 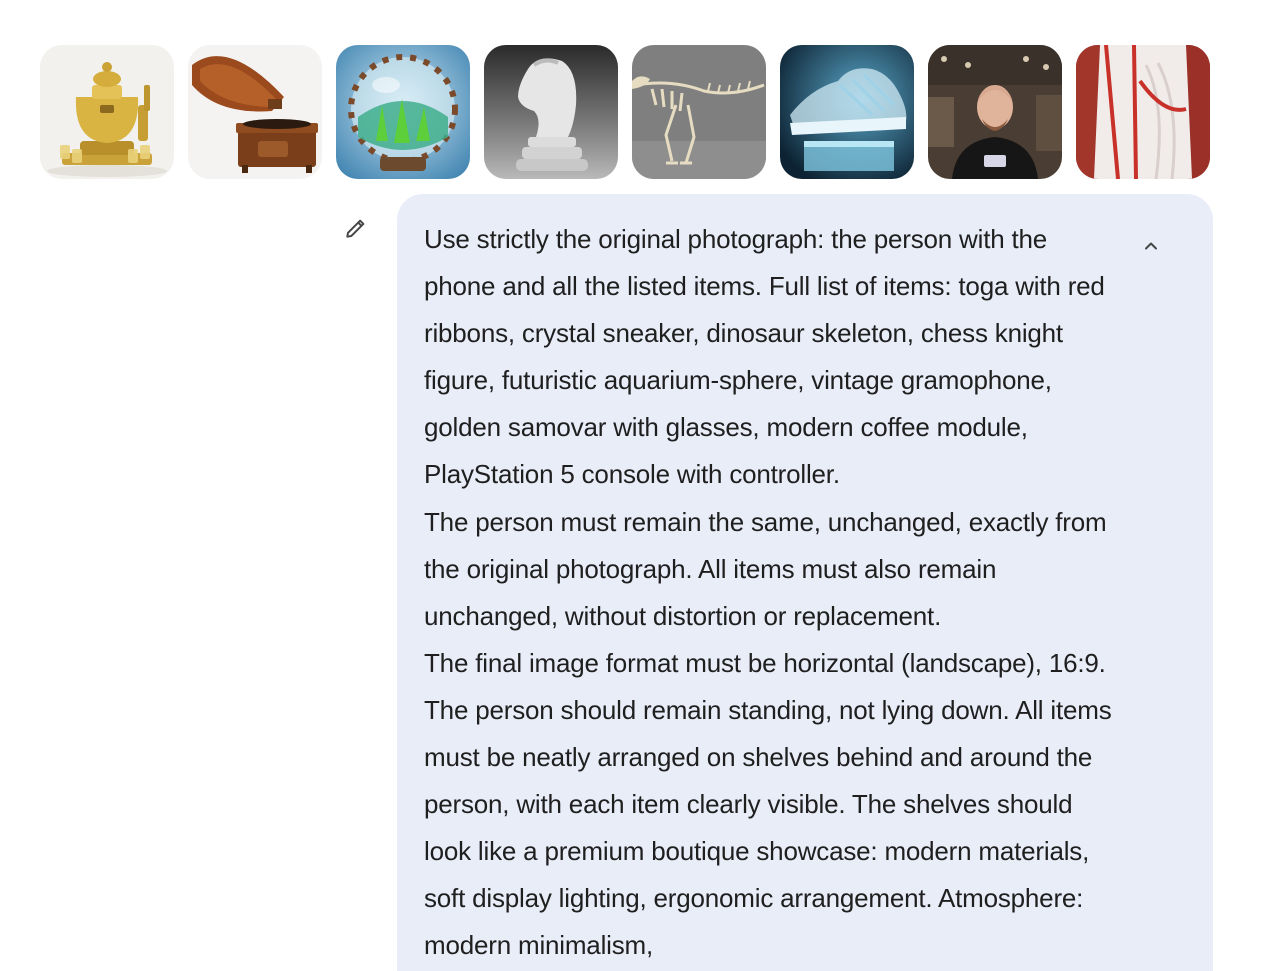 I want to click on aquarium-sphere-image, so click(x=403, y=112).